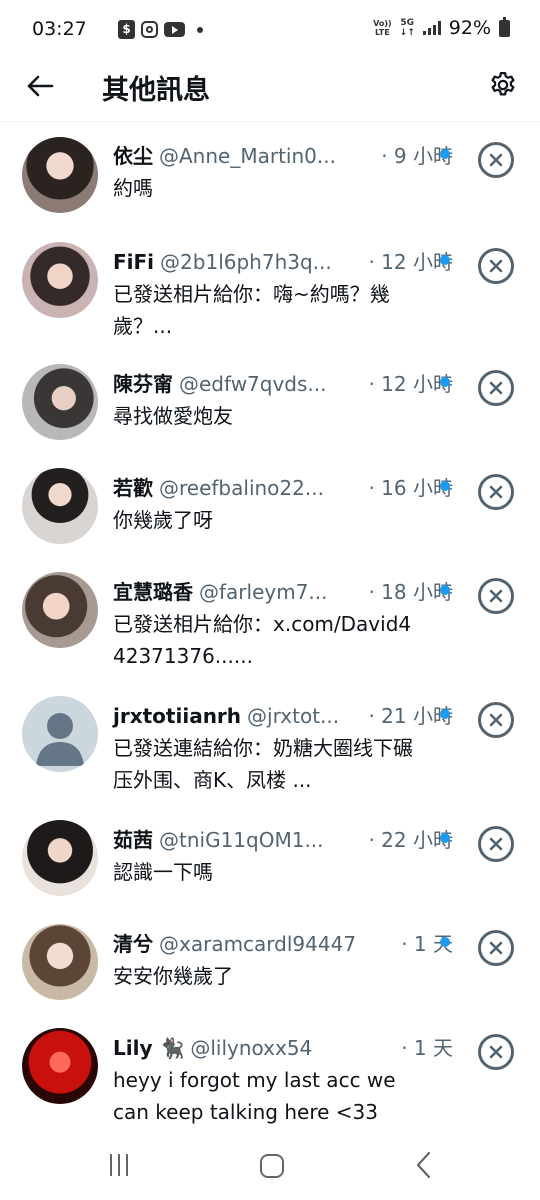 The width and height of the screenshot is (540, 1200). Describe the element at coordinates (270, 858) in the screenshot. I see `message-request-row: 茹茜 @tniG11qOM1... · 22 小時 認識一下嗎` at that location.